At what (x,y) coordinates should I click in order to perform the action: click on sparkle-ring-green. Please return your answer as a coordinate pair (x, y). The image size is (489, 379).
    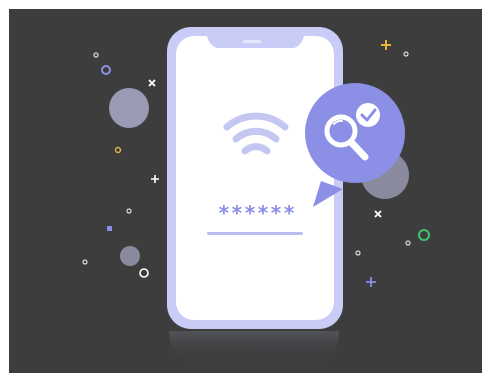
    Looking at the image, I should click on (424, 235).